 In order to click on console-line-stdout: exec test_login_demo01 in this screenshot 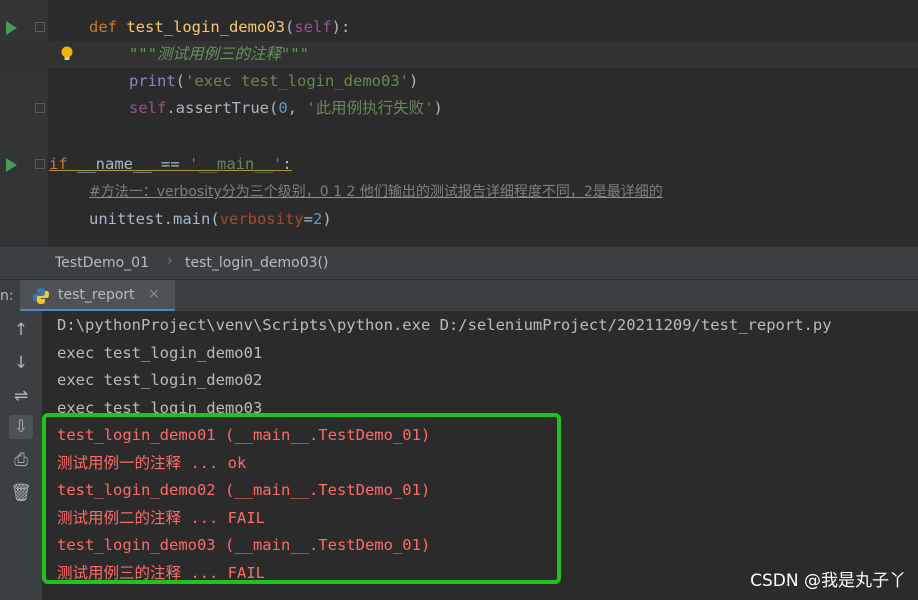, I will do `click(160, 353)`.